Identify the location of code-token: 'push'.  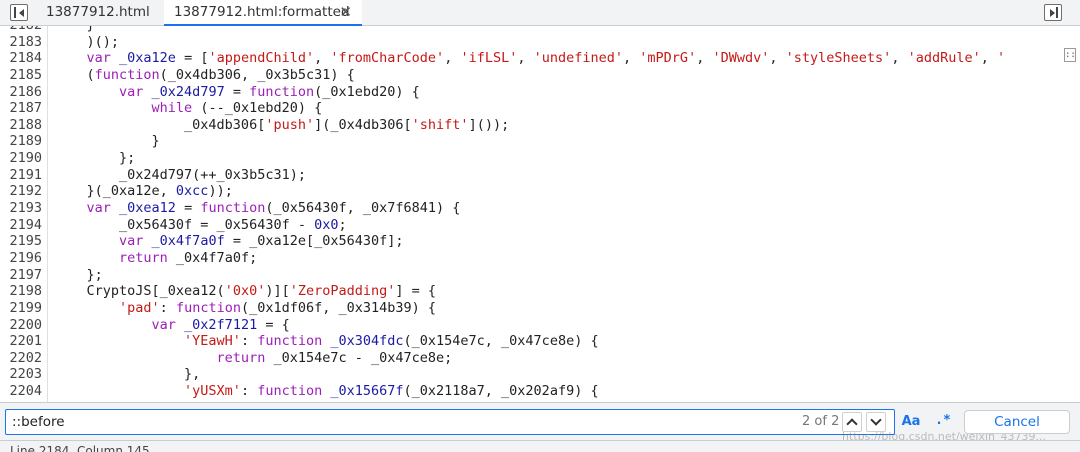
(290, 124).